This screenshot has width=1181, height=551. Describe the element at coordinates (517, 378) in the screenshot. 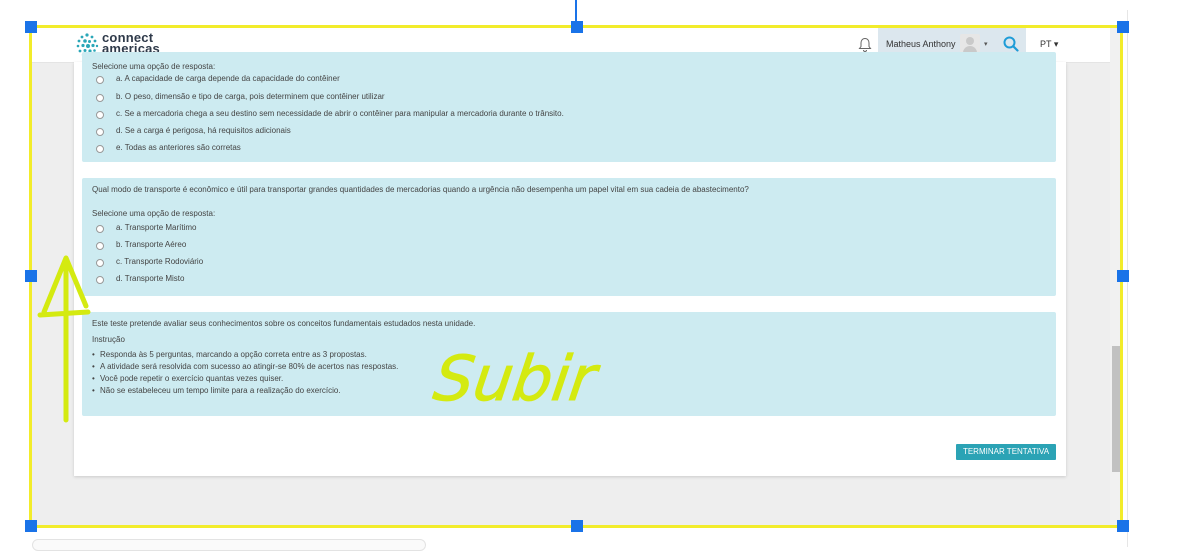

I see `annotation-text: Subir` at that location.